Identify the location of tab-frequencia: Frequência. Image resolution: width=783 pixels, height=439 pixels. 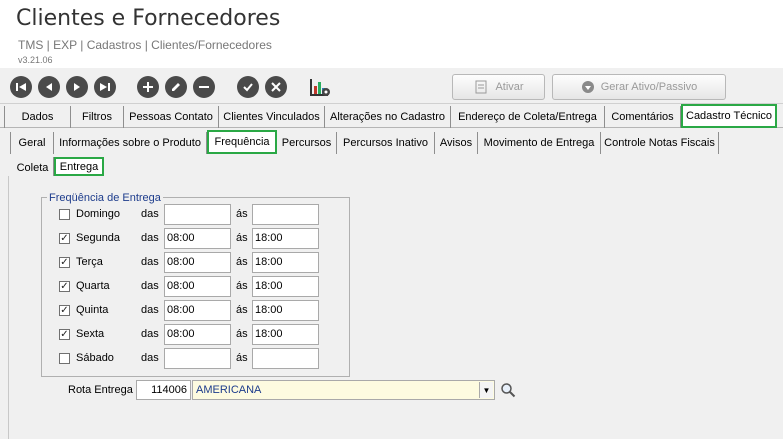
(242, 142).